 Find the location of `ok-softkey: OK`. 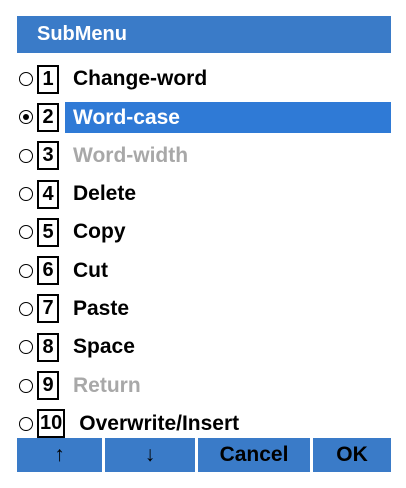

ok-softkey: OK is located at coordinates (352, 455).